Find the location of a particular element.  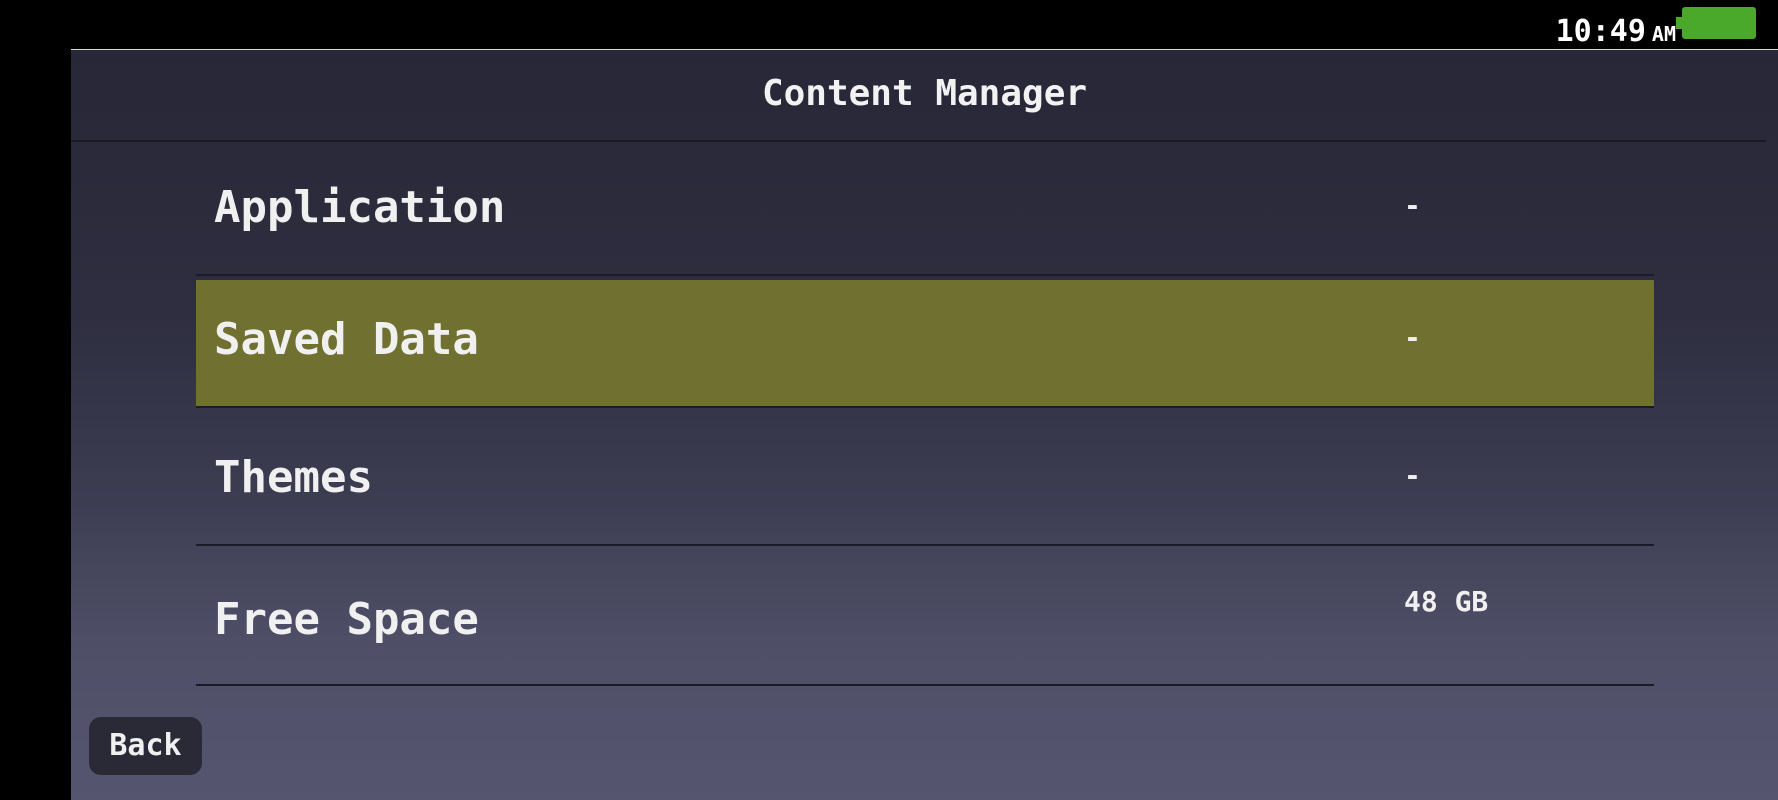

menu-item-saved-data: Saved Data - is located at coordinates (925, 344).